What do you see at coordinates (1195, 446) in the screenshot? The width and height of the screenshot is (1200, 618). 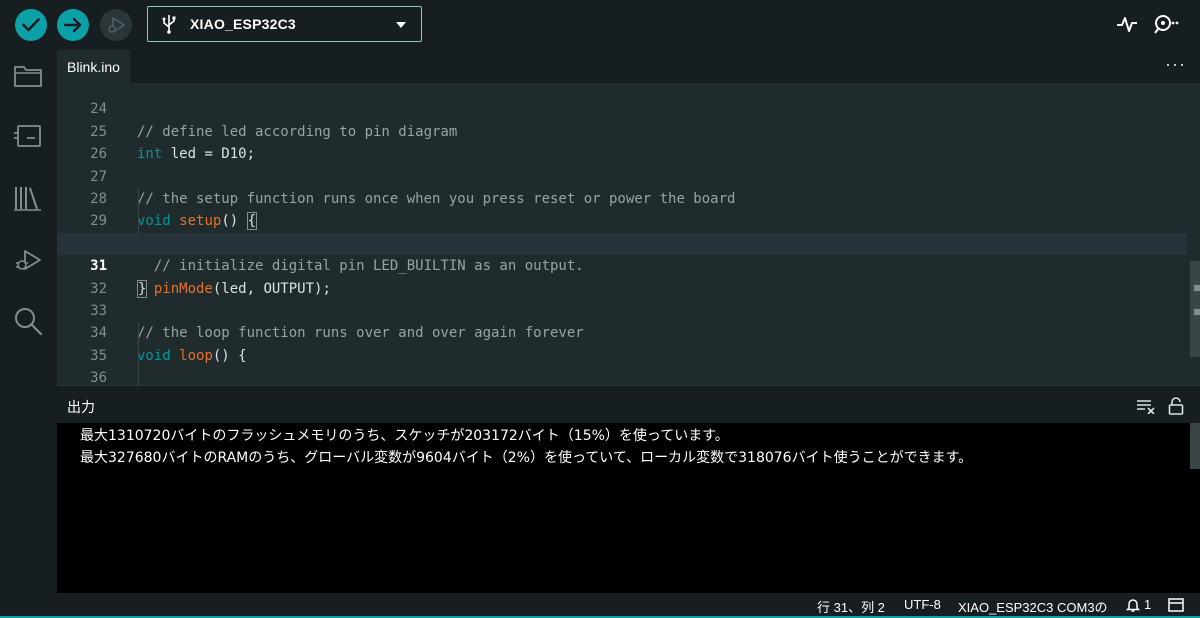 I see `output-scrollbar` at bounding box center [1195, 446].